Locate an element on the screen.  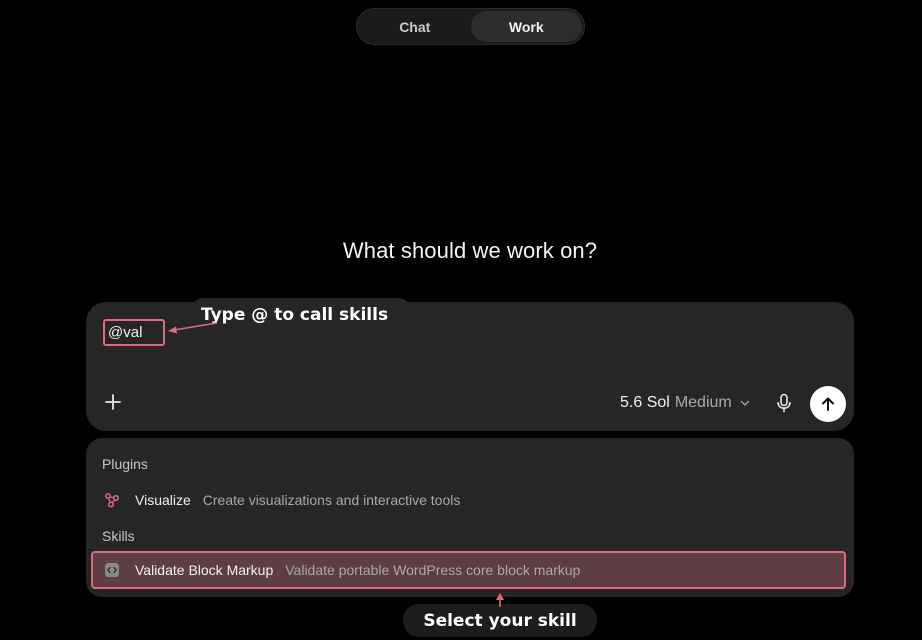
plugin-title: Visualize is located at coordinates (163, 500).